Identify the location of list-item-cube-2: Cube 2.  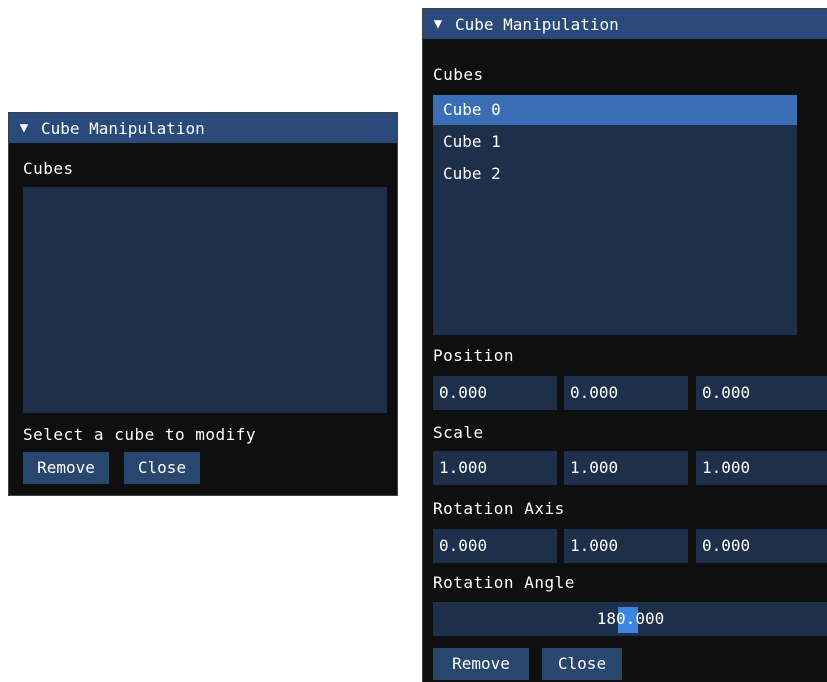
(615, 174).